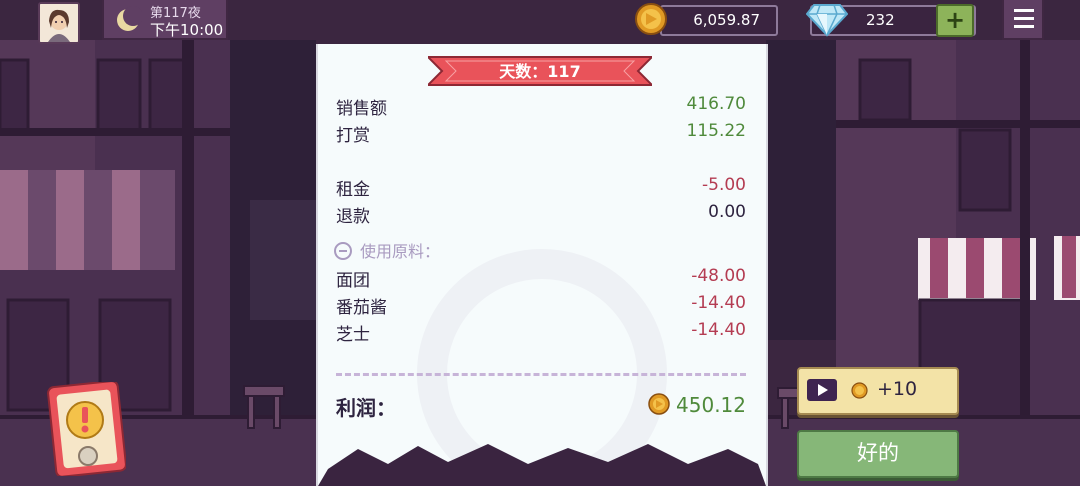 This screenshot has height=486, width=1080. Describe the element at coordinates (366, 408) in the screenshot. I see `profit-label: 利润：` at that location.